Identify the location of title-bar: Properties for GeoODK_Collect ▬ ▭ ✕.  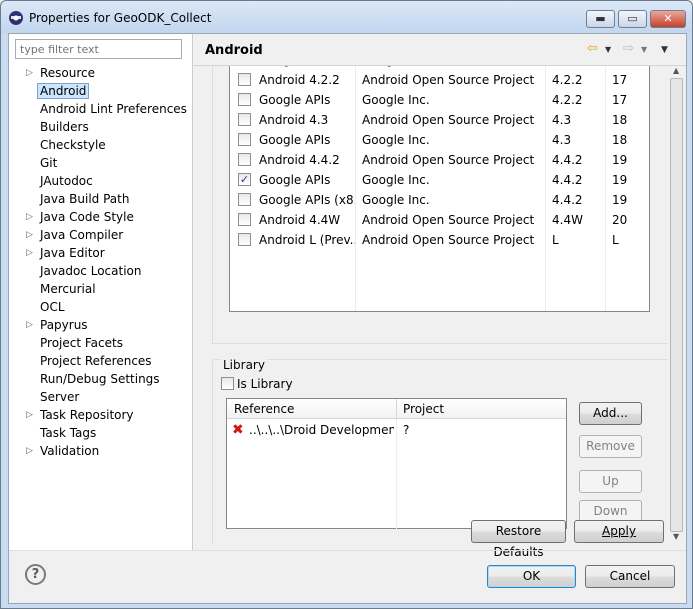
(346, 17).